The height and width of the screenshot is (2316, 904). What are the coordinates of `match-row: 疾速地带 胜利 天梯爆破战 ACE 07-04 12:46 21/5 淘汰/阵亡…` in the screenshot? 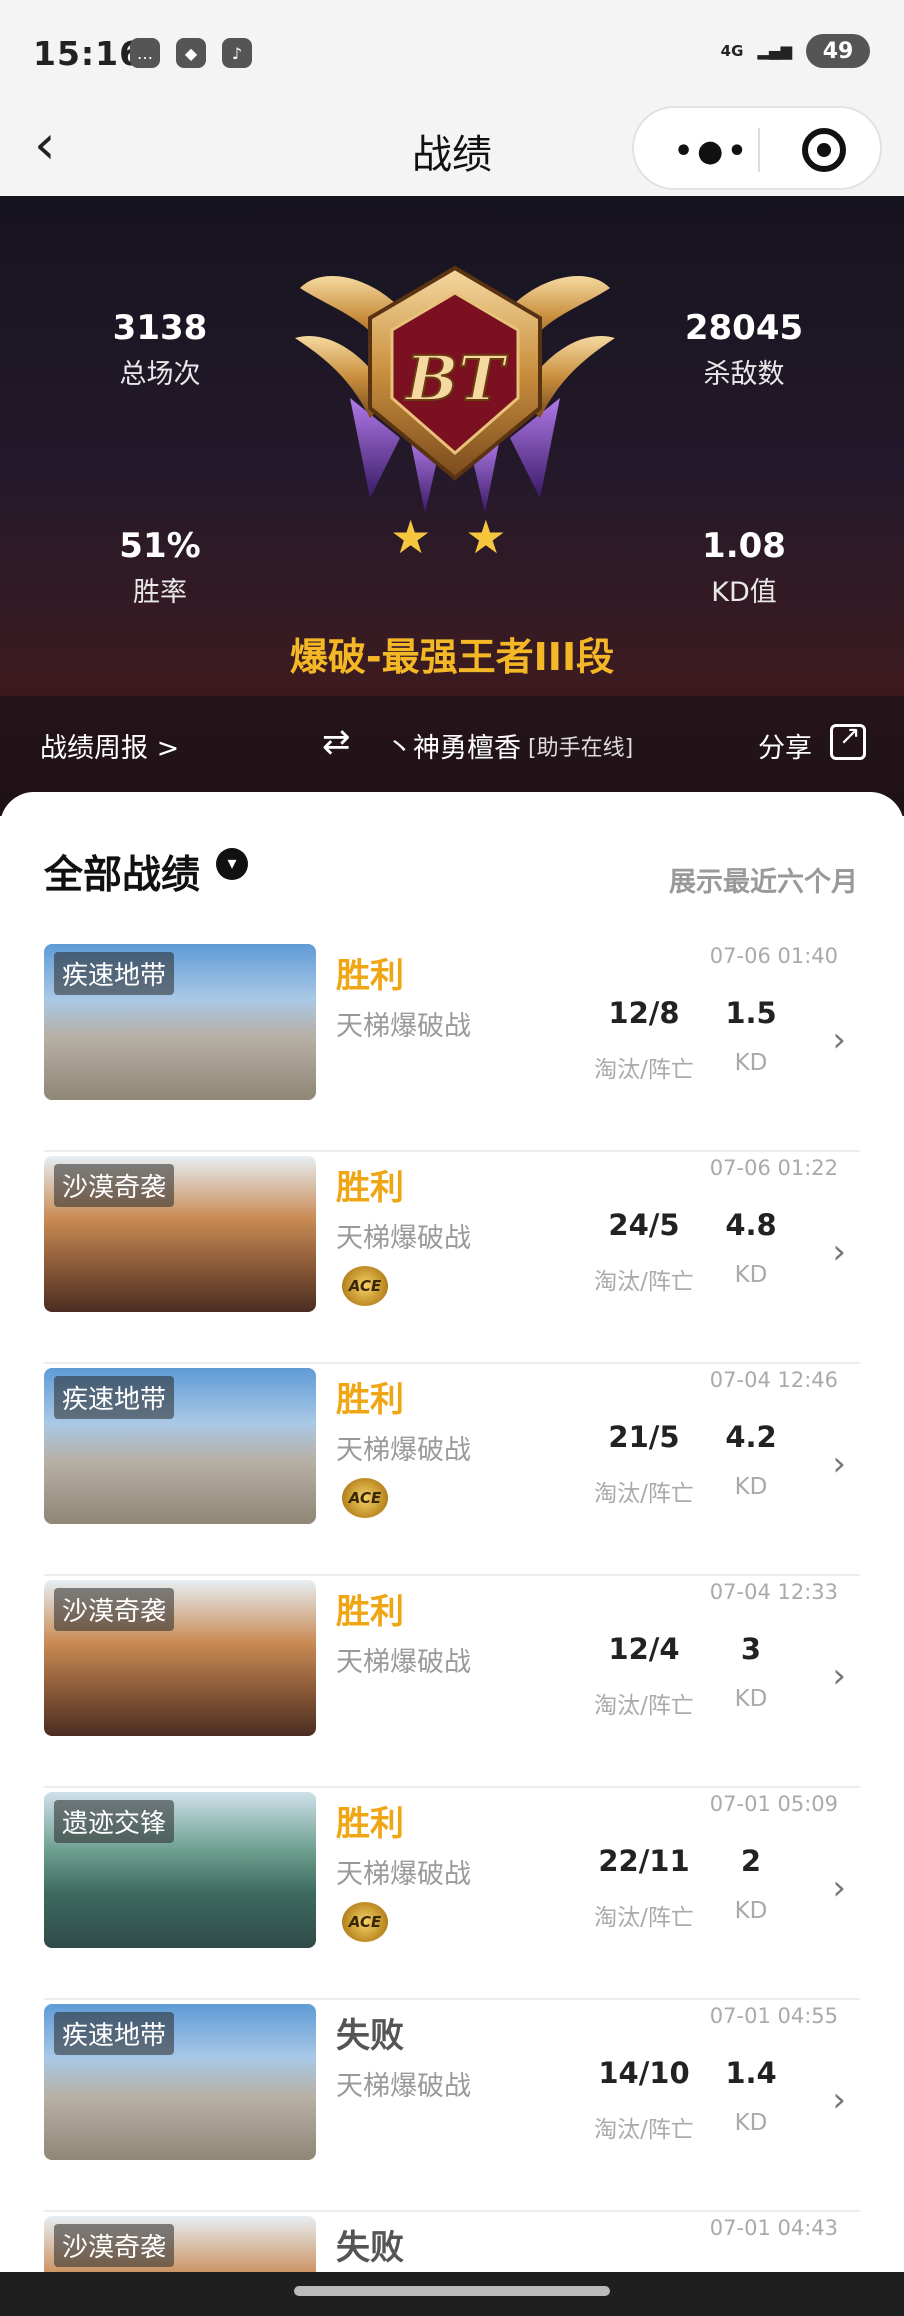 It's located at (452, 1470).